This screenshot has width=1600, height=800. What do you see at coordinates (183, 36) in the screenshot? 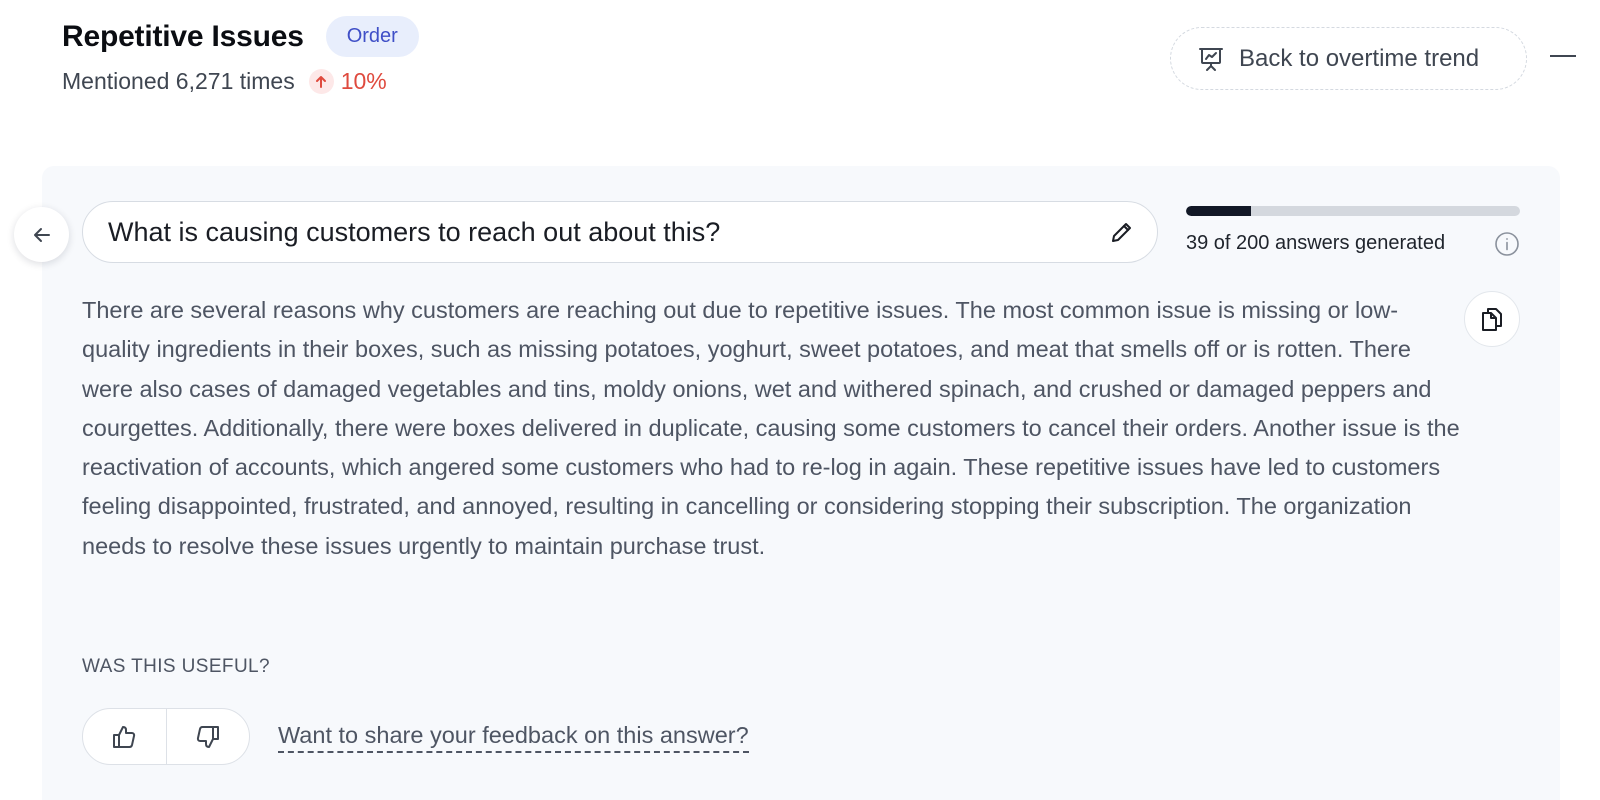
I see `page-title: Repetitive Issues` at bounding box center [183, 36].